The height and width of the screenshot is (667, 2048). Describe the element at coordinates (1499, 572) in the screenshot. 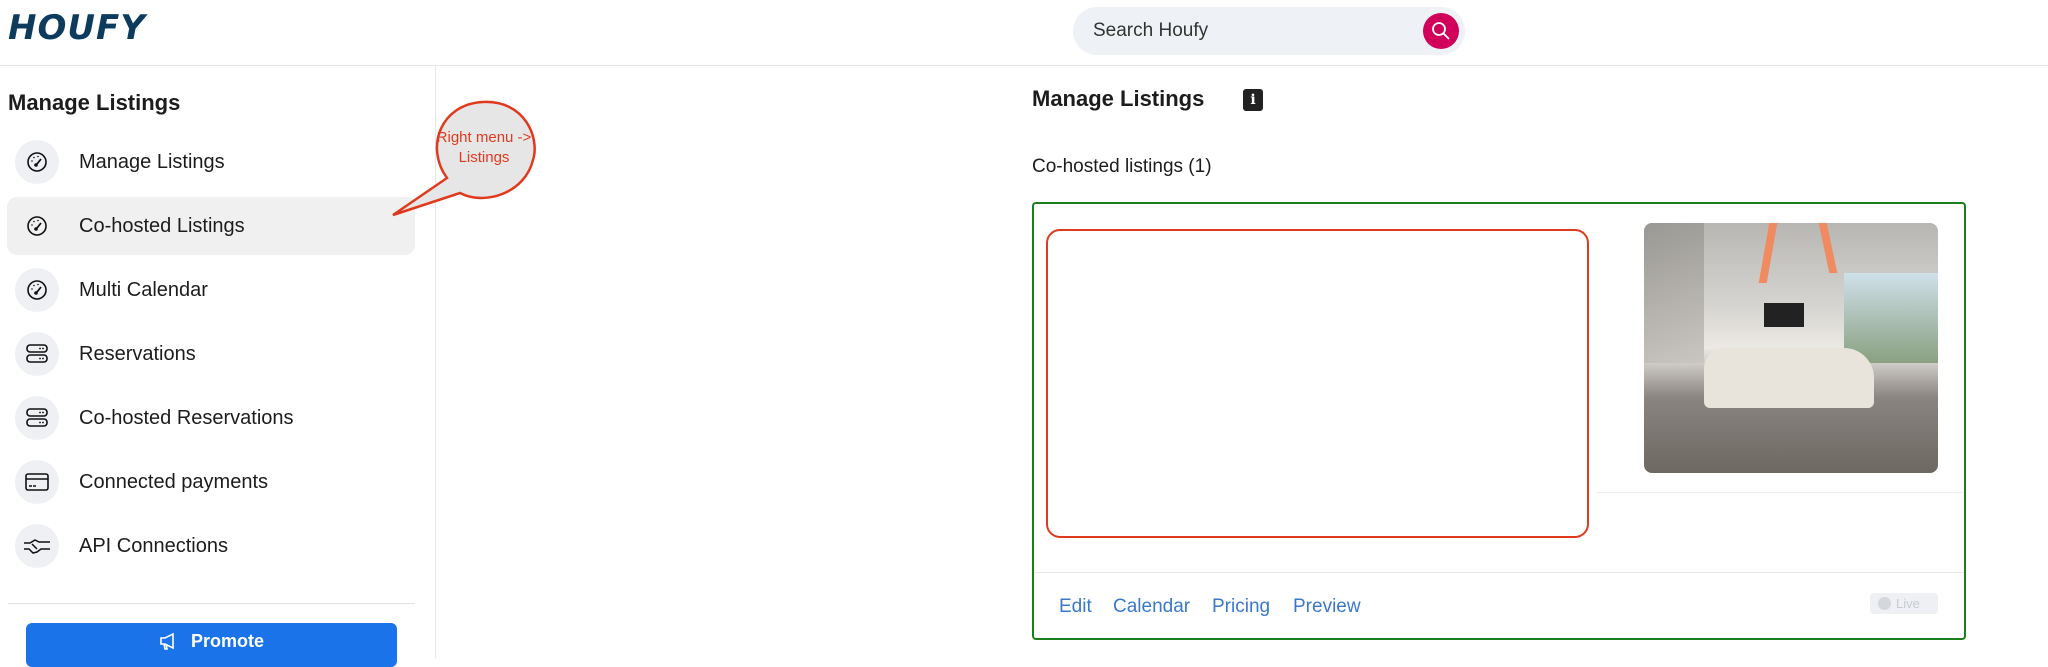

I see `card-footer-divider` at that location.